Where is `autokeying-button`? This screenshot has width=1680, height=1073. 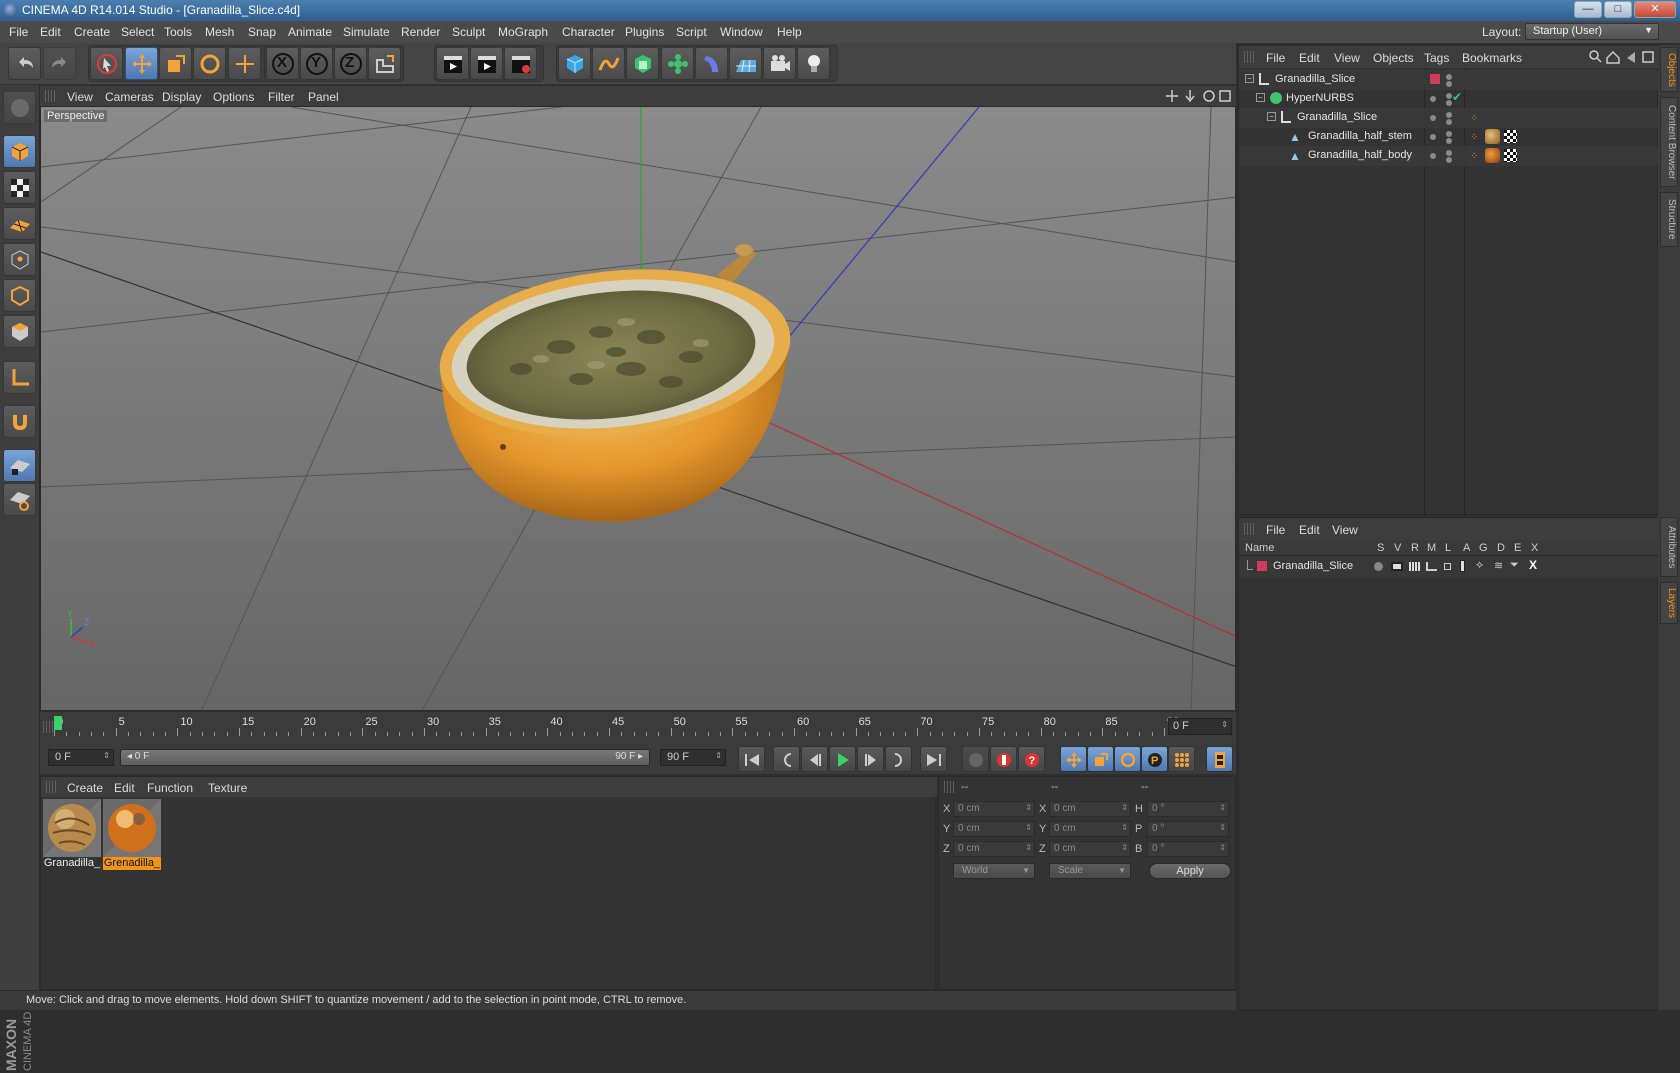 autokeying-button is located at coordinates (1003, 759).